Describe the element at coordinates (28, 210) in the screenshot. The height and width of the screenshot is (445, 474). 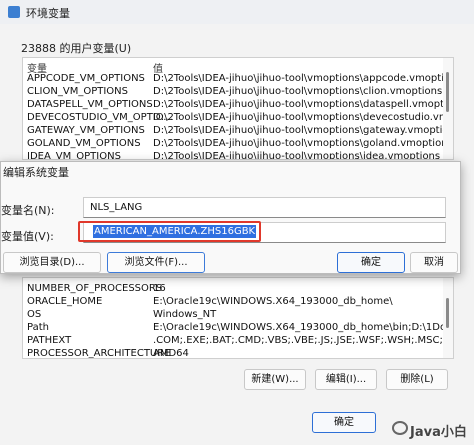
I see `variable-name-label: 变量名(N):` at that location.